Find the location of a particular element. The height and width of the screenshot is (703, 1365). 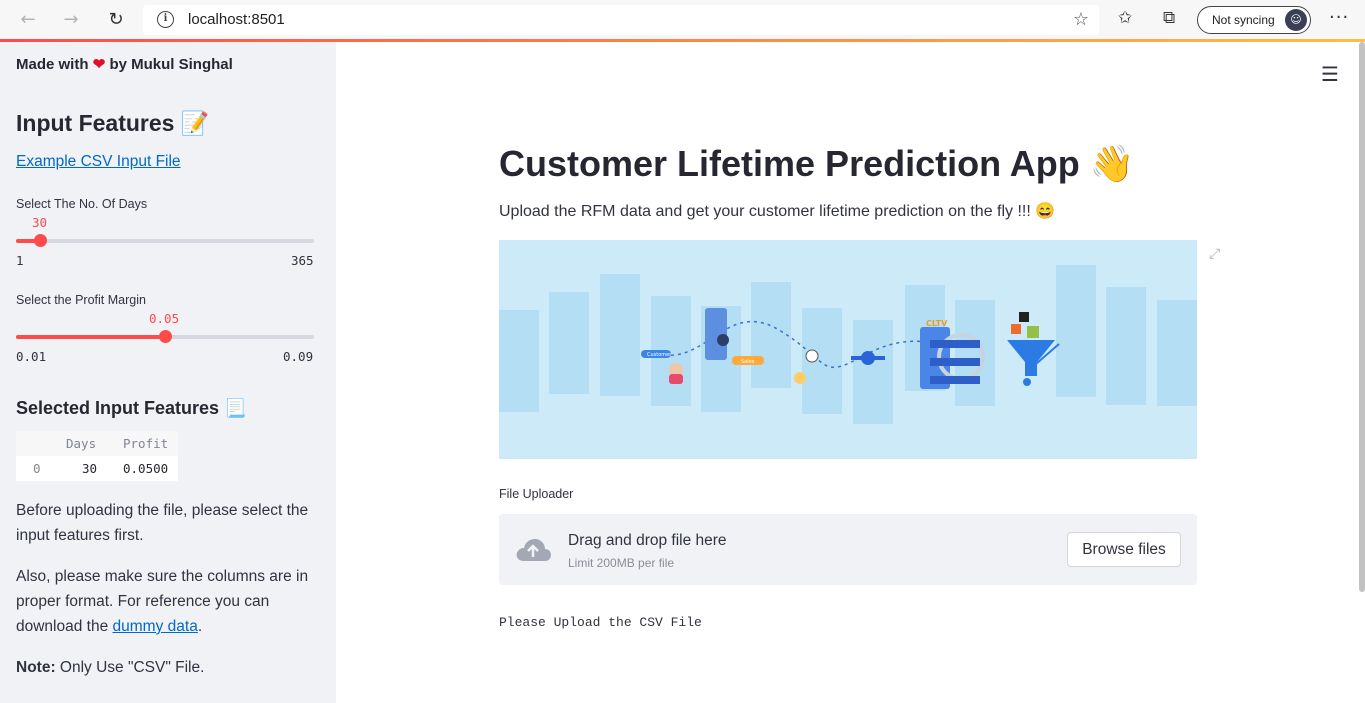

page-title-text: Customer Lifetime Prediction App is located at coordinates (789, 163).